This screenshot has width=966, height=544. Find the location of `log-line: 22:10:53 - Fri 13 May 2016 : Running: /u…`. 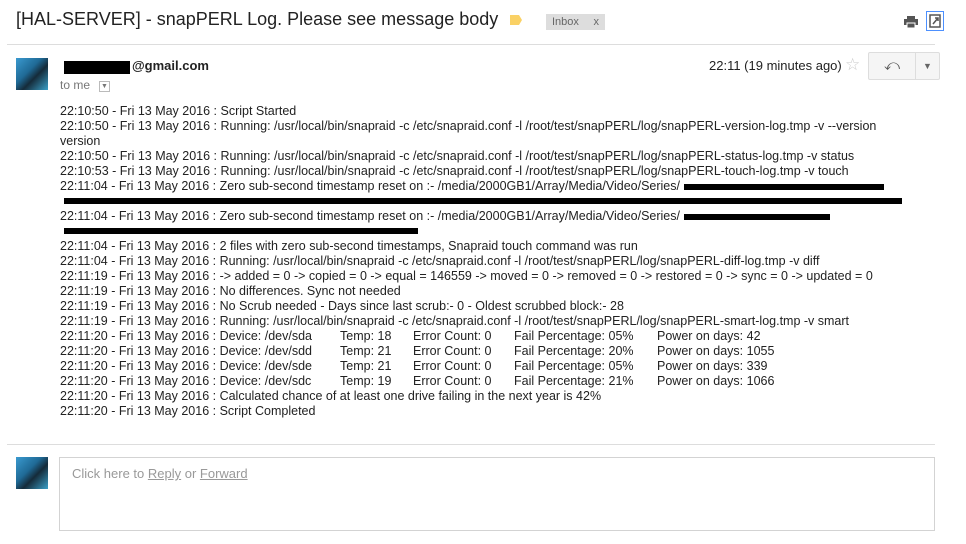

log-line: 22:10:53 - Fri 13 May 2016 : Running: /u… is located at coordinates (481, 171).